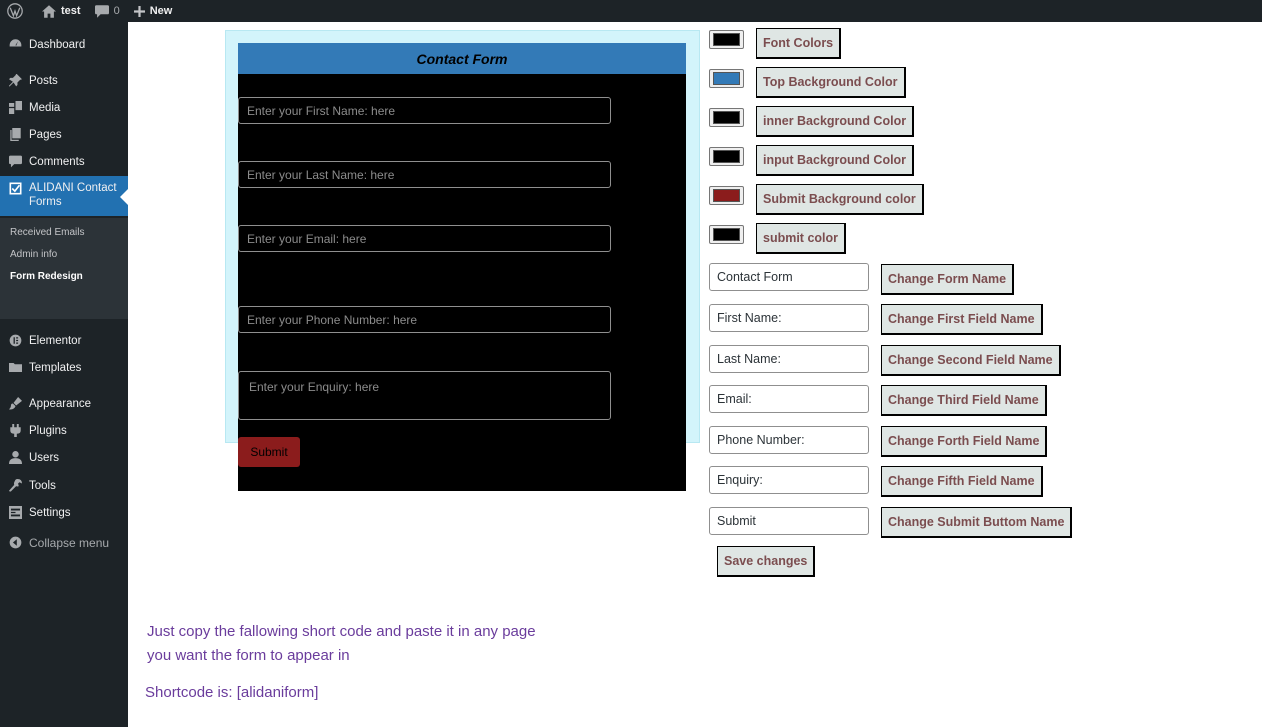 This screenshot has width=1262, height=727. What do you see at coordinates (64, 457) in the screenshot?
I see `sidebar-item-users: Users` at bounding box center [64, 457].